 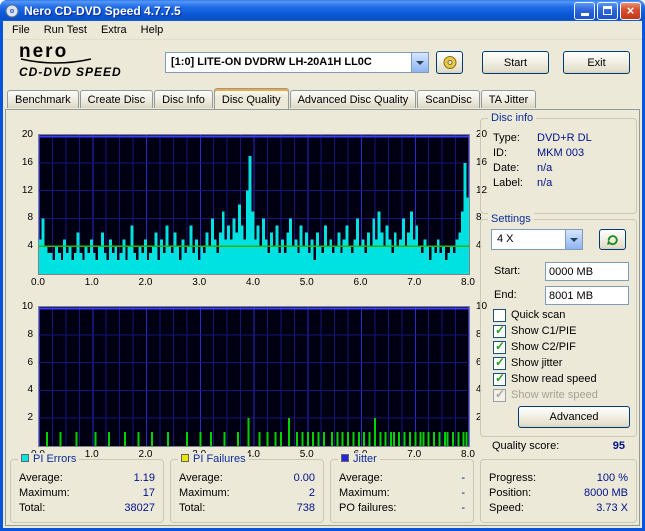 What do you see at coordinates (506, 137) in the screenshot?
I see `row-label: Type:` at bounding box center [506, 137].